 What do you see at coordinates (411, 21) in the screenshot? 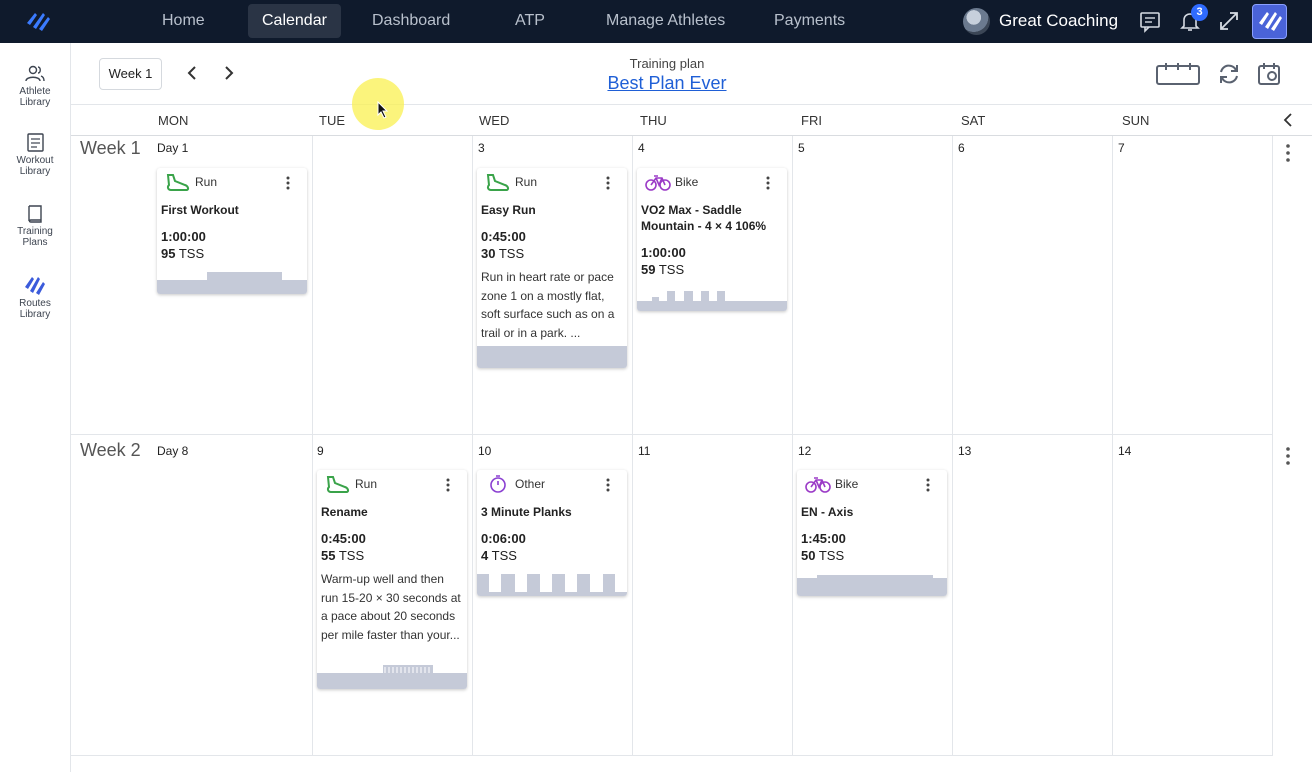
I see `nav-dashboard: Dashboard` at bounding box center [411, 21].